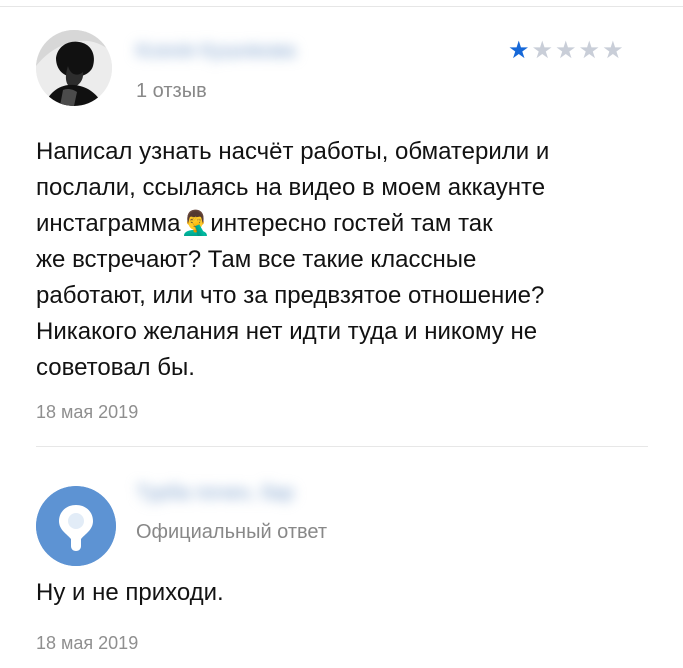 The image size is (683, 668). Describe the element at coordinates (87, 412) in the screenshot. I see `review-date: 18 мая 2019` at that location.